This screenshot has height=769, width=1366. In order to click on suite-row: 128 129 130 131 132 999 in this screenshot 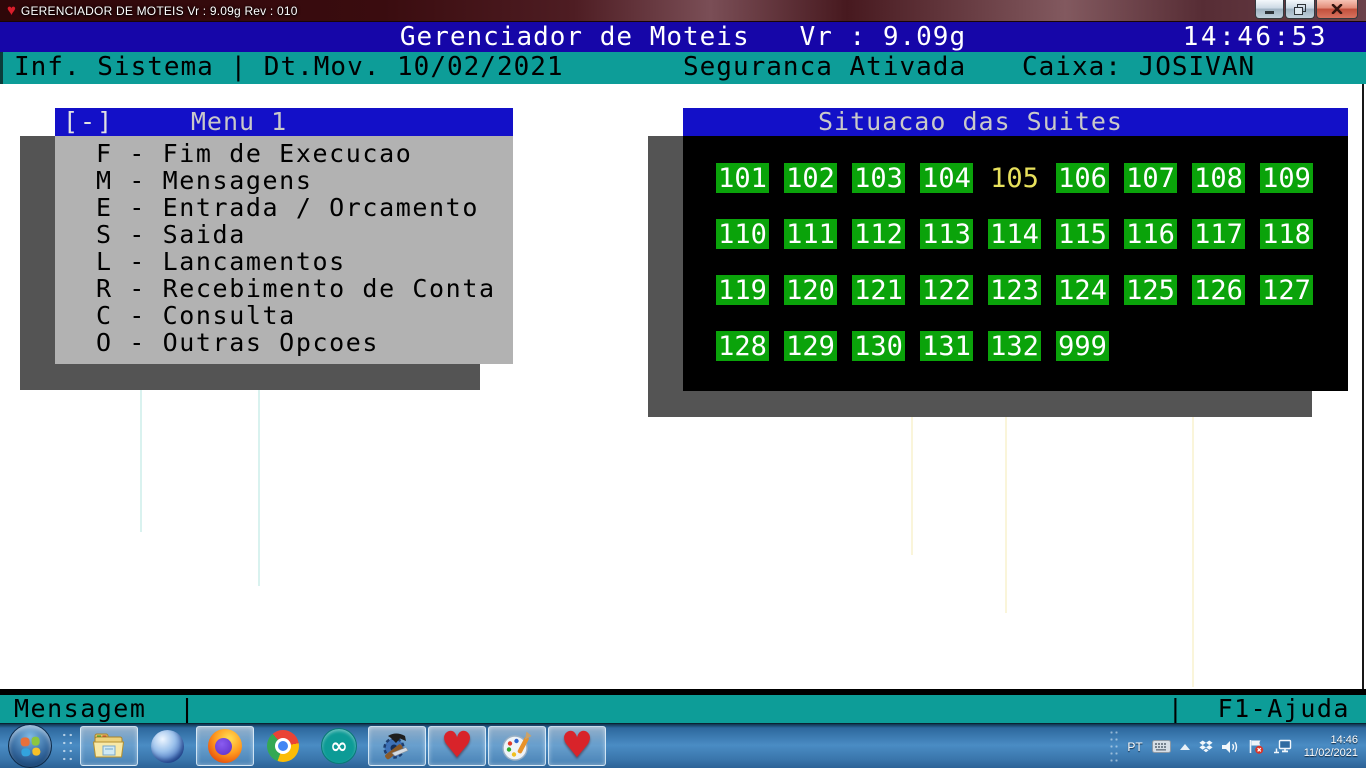, I will do `click(1032, 346)`.